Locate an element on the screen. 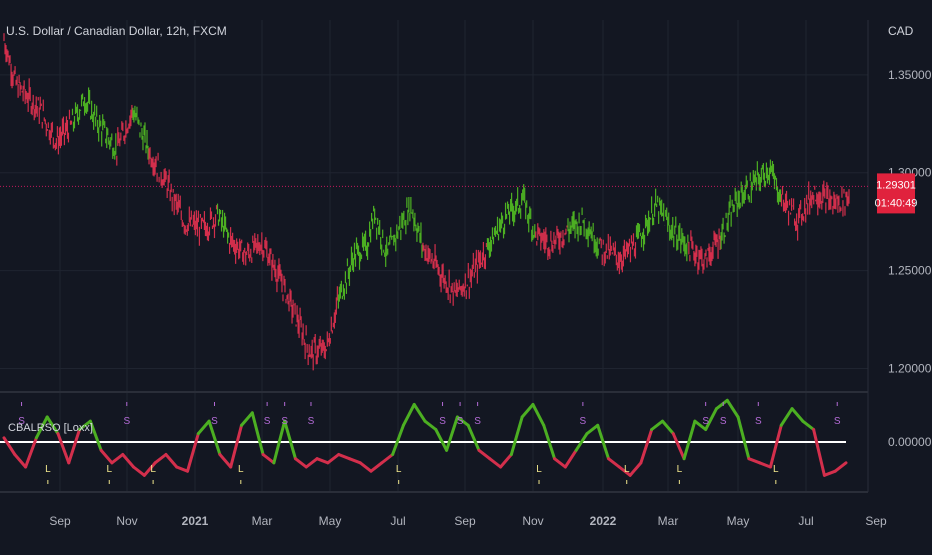 This screenshot has width=932, height=555. y-tick-label: 1.20000 is located at coordinates (910, 369).